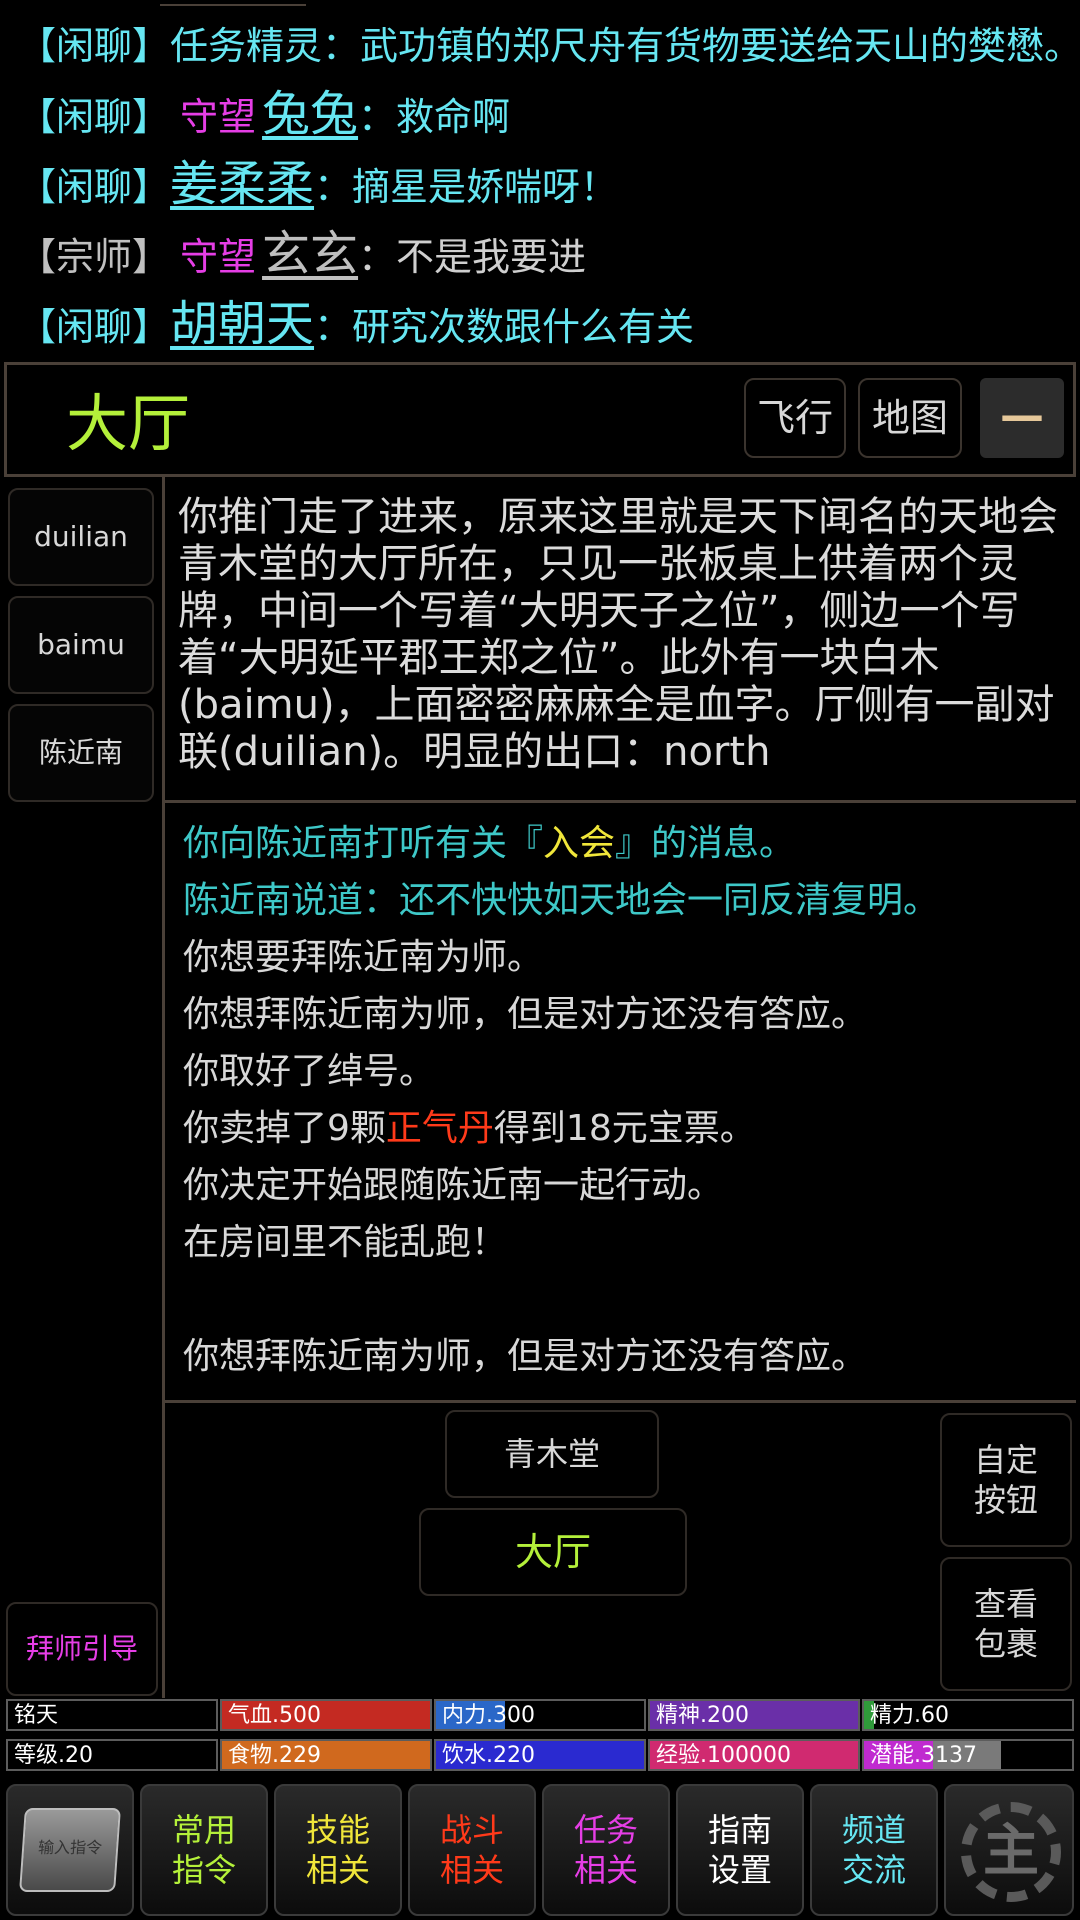 The width and height of the screenshot is (1080, 1920). Describe the element at coordinates (242, 324) in the screenshot. I see `chat-player-name: 胡朝天` at that location.